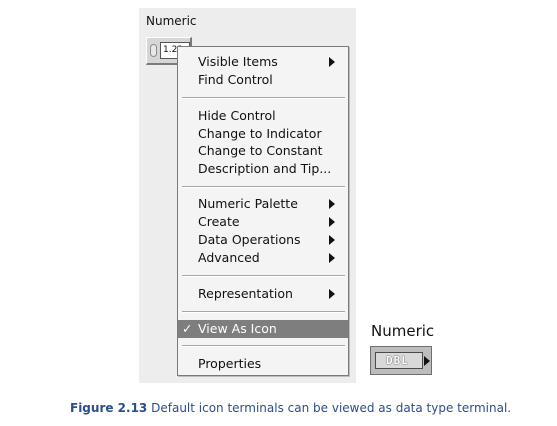 The image size is (557, 426). I want to click on numeric-control-label: Numeric, so click(171, 21).